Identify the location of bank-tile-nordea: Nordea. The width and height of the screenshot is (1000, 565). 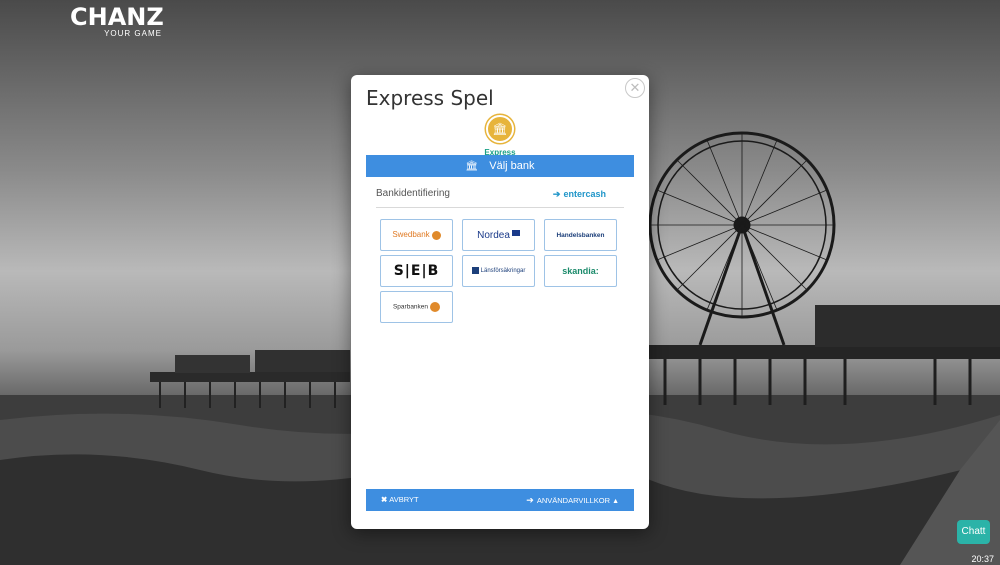
(498, 235).